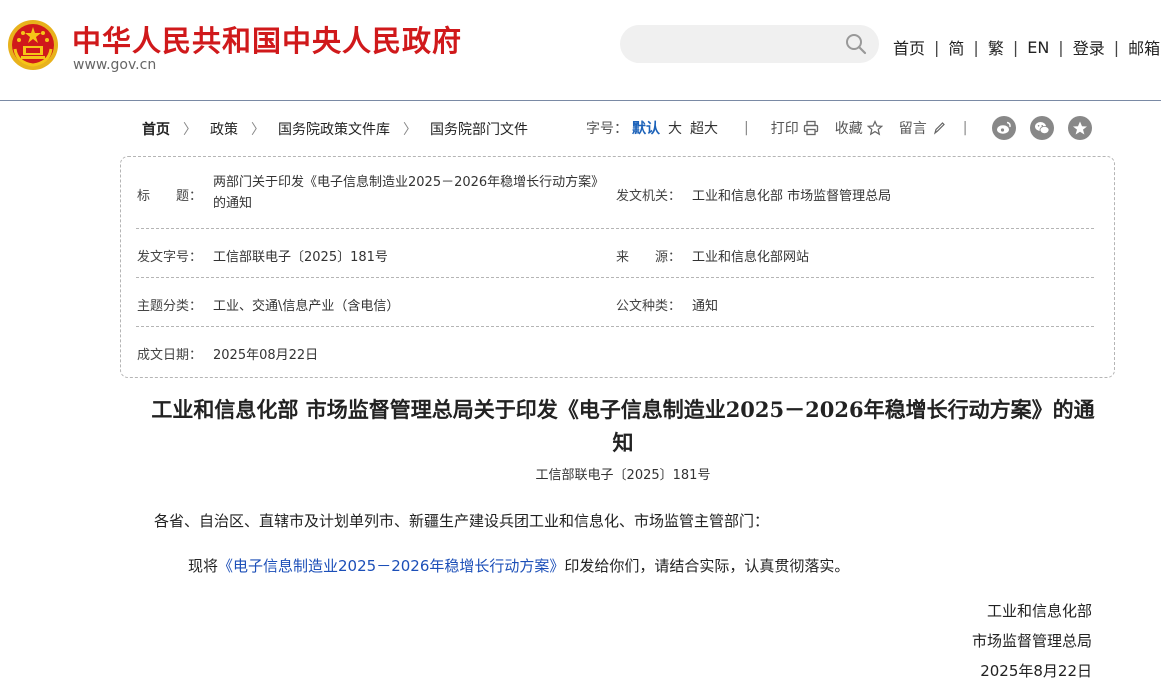  What do you see at coordinates (1004, 128) in the screenshot?
I see `weibo-share-icon` at bounding box center [1004, 128].